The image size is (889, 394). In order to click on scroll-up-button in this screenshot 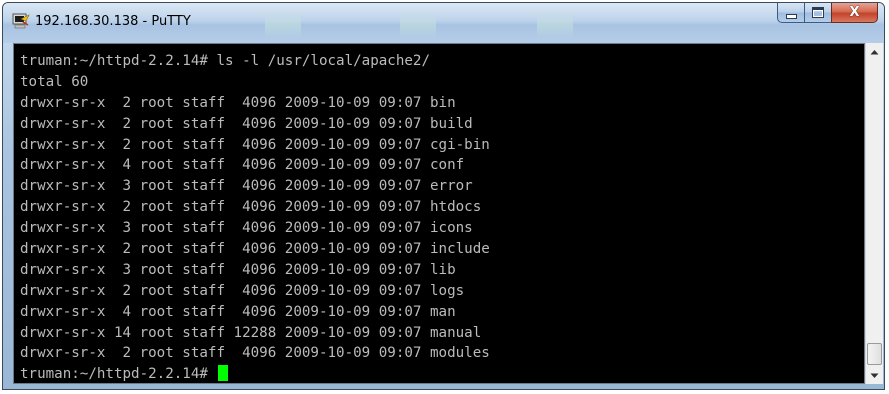, I will do `click(874, 51)`.